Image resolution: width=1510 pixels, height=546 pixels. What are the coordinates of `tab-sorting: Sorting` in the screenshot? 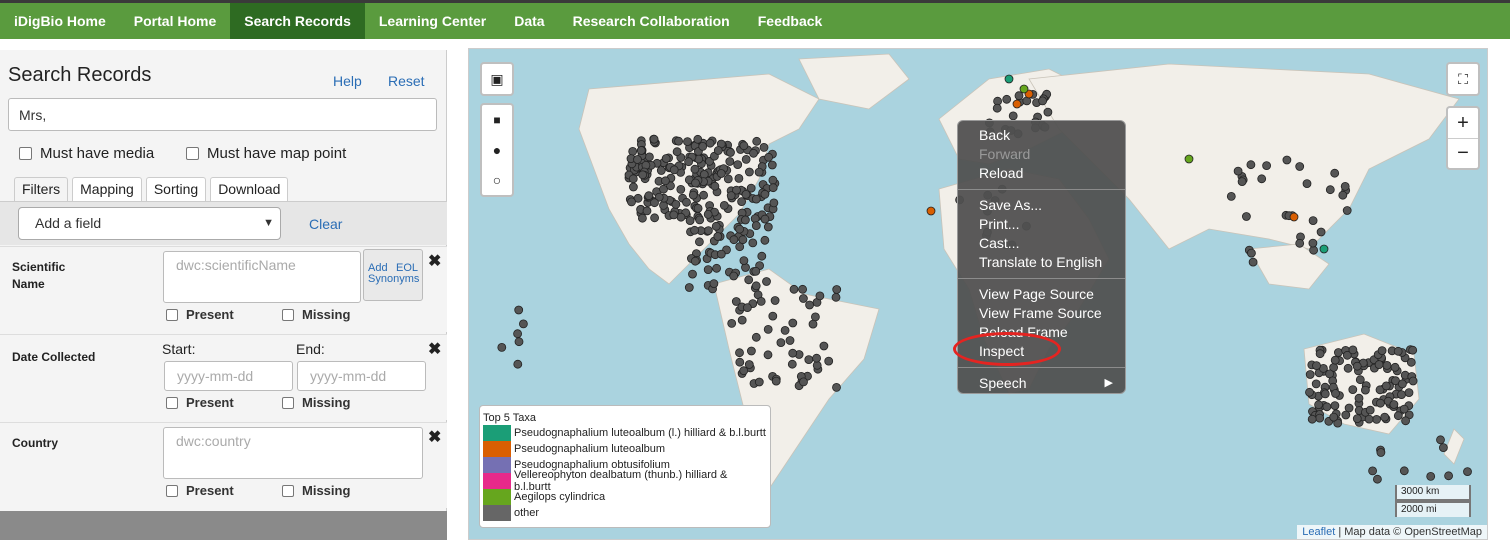 It's located at (176, 189).